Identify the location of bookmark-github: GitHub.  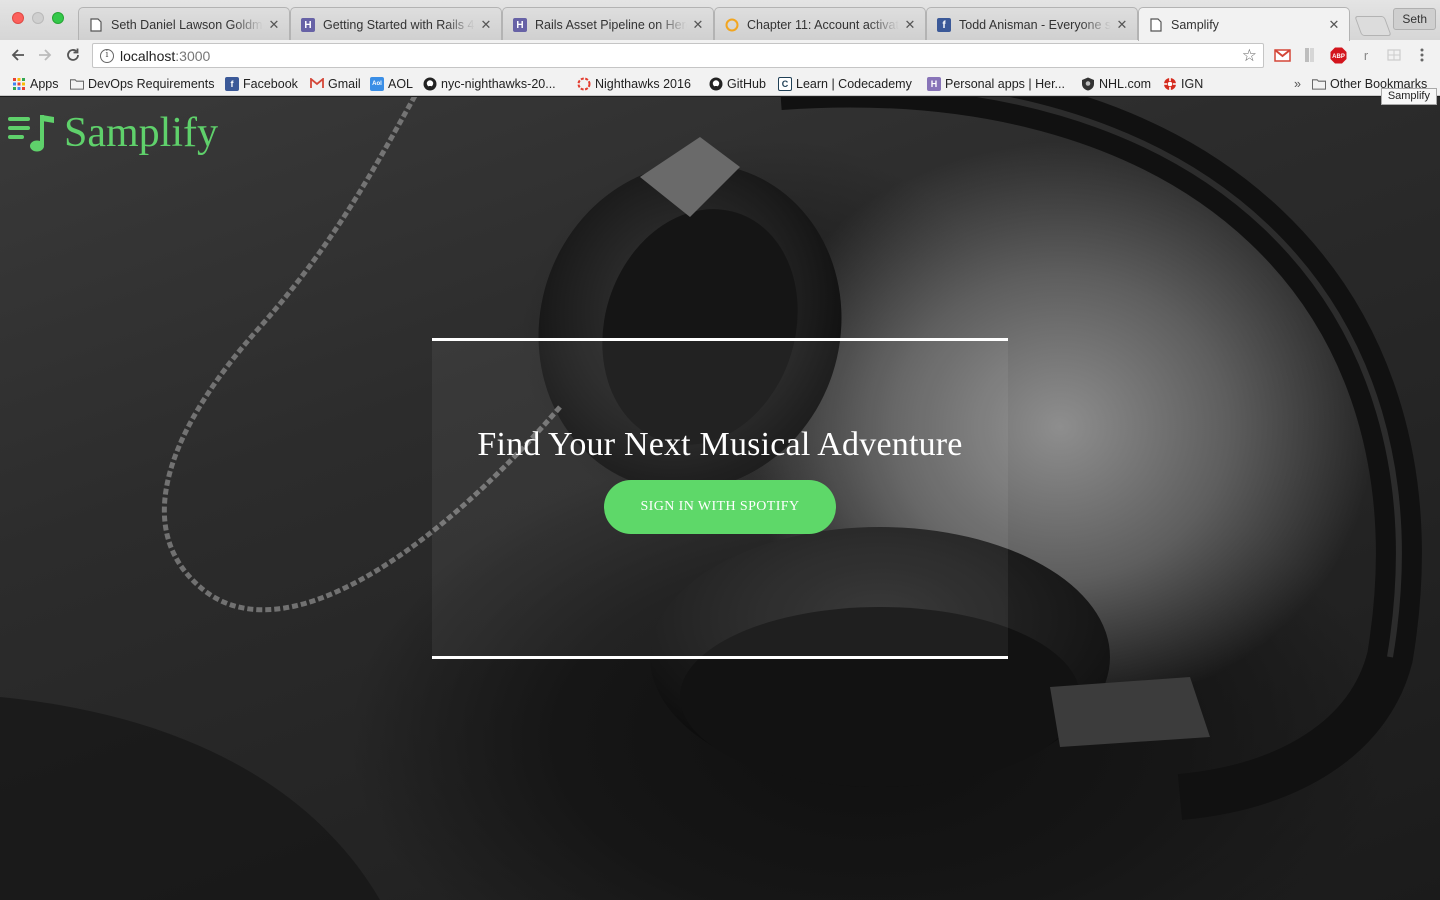
(737, 83).